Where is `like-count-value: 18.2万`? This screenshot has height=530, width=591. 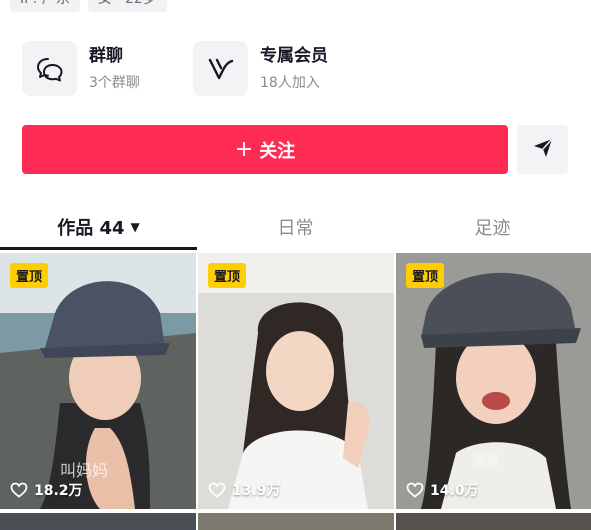 like-count-value: 18.2万 is located at coordinates (58, 491).